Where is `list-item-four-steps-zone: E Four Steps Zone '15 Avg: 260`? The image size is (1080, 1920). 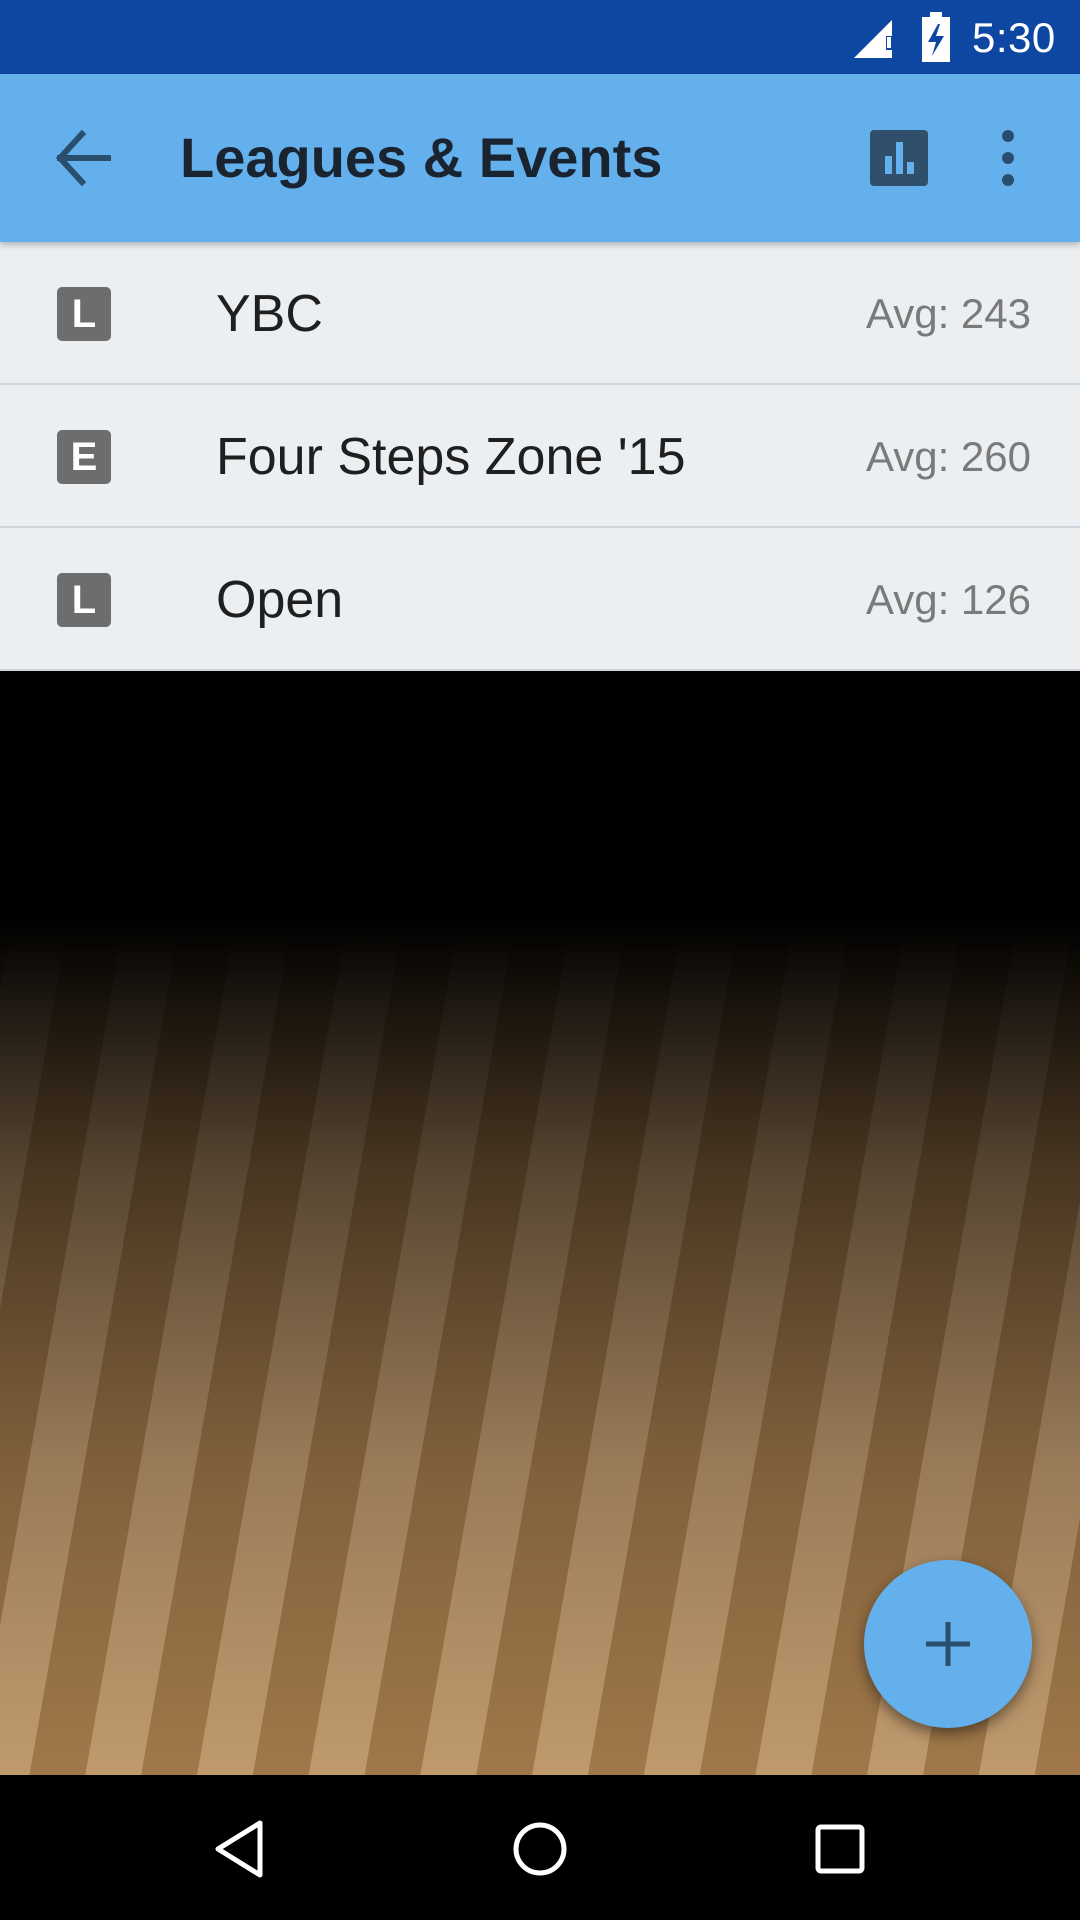 list-item-four-steps-zone: E Four Steps Zone '15 Avg: 260 is located at coordinates (540, 456).